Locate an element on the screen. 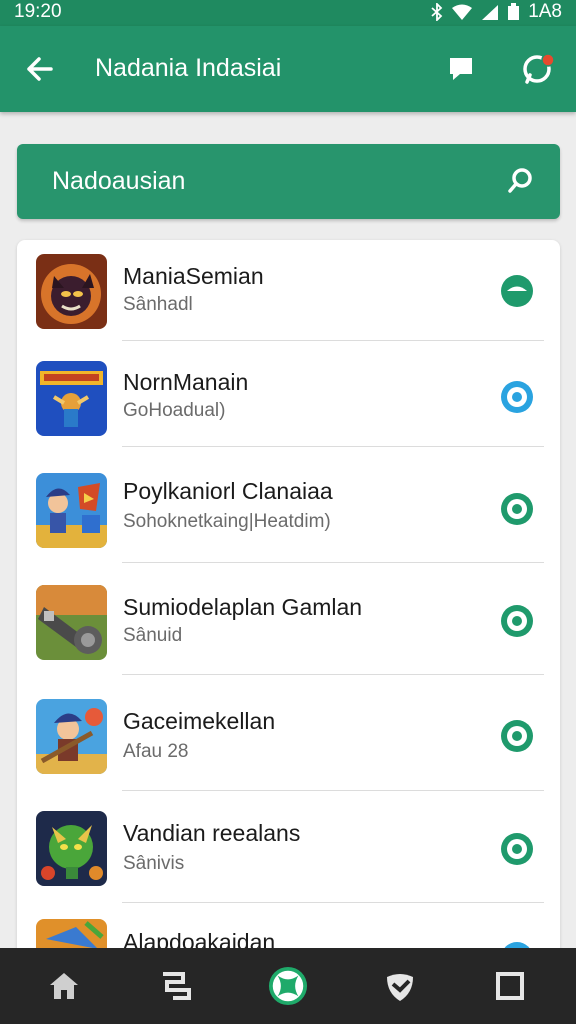 The image size is (576, 1024). nav-shield is located at coordinates (400, 986).